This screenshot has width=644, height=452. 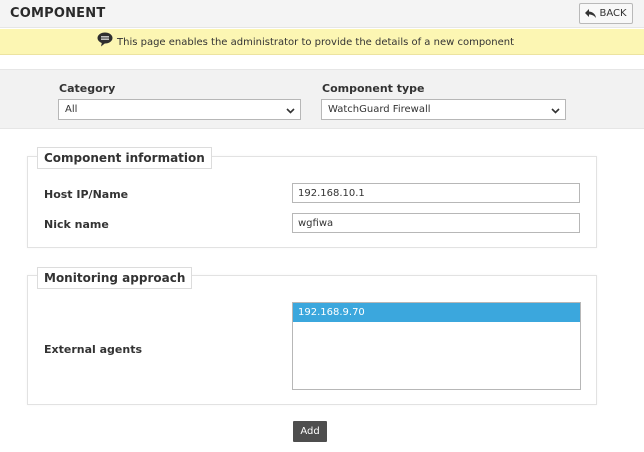 What do you see at coordinates (436, 346) in the screenshot?
I see `external-agents-listbox: 192.168.9.70` at bounding box center [436, 346].